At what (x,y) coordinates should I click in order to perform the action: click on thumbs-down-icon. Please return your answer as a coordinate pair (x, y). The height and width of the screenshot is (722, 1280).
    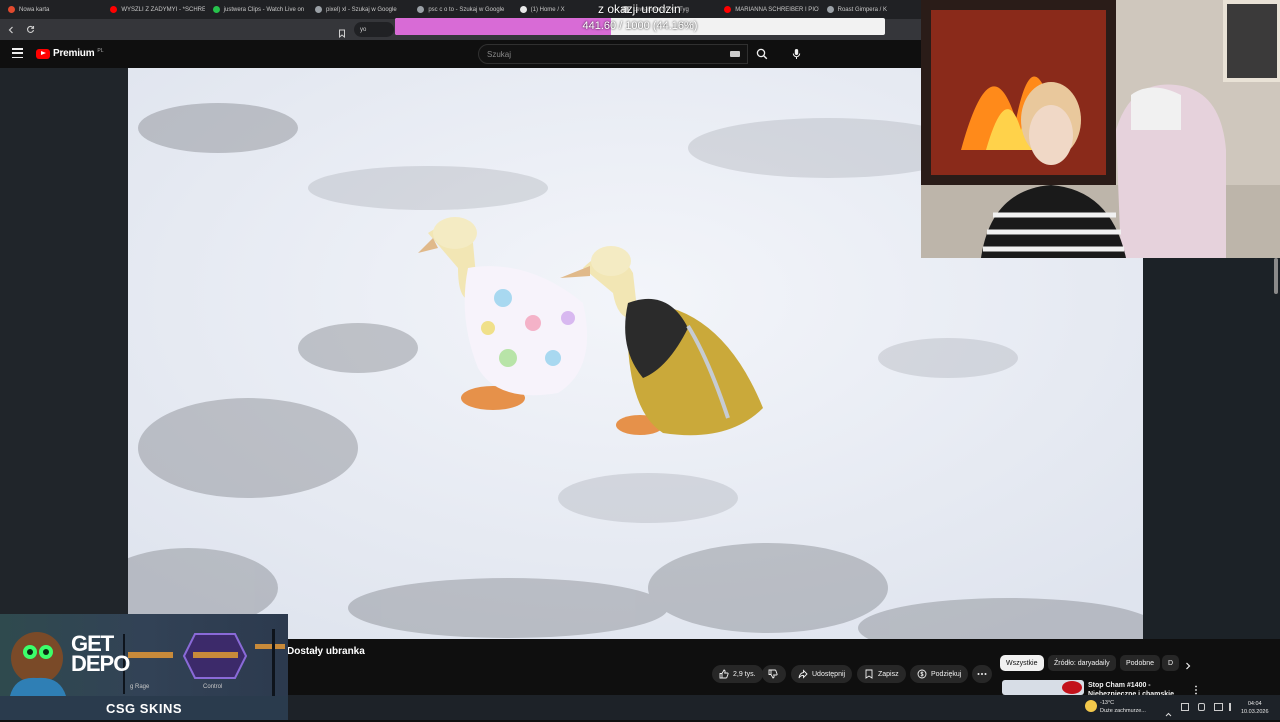
    Looking at the image, I should click on (773, 674).